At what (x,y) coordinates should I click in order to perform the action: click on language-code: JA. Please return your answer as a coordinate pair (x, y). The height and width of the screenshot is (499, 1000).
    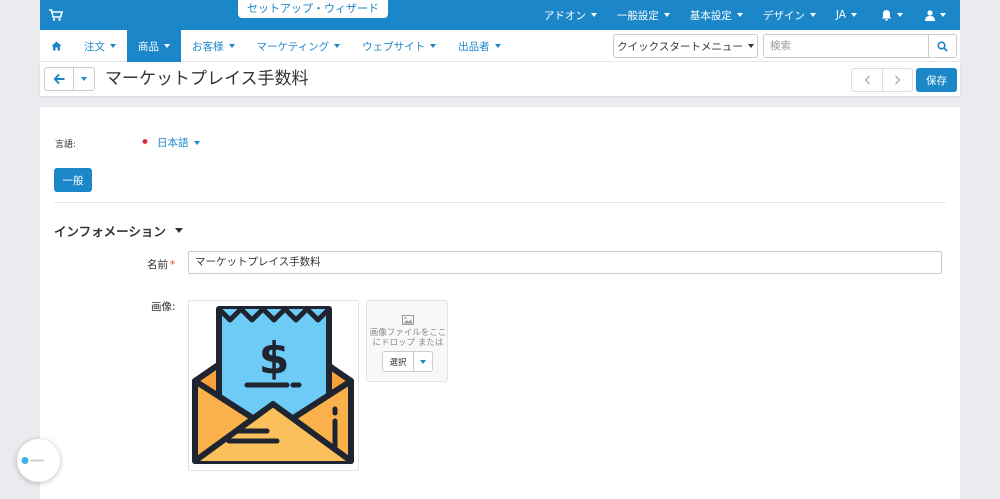
    Looking at the image, I should click on (840, 15).